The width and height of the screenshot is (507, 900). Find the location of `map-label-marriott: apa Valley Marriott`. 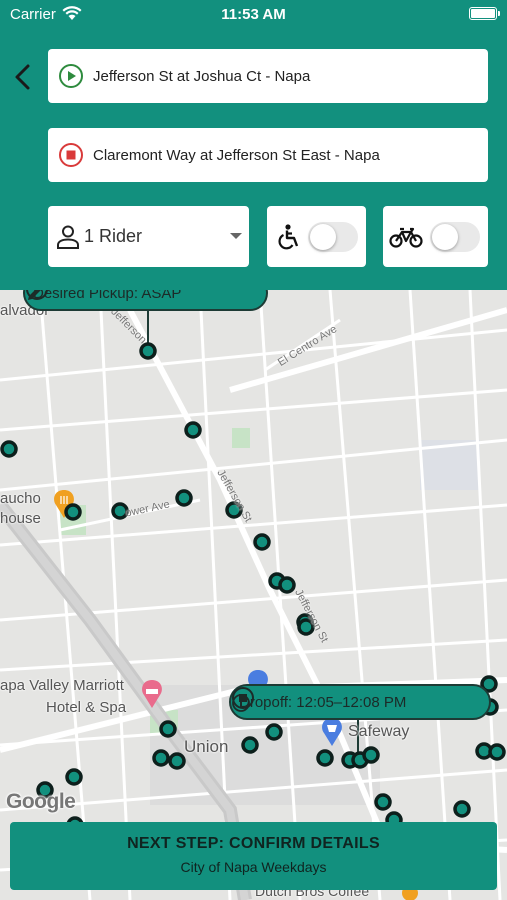

map-label-marriott: apa Valley Marriott is located at coordinates (62, 685).